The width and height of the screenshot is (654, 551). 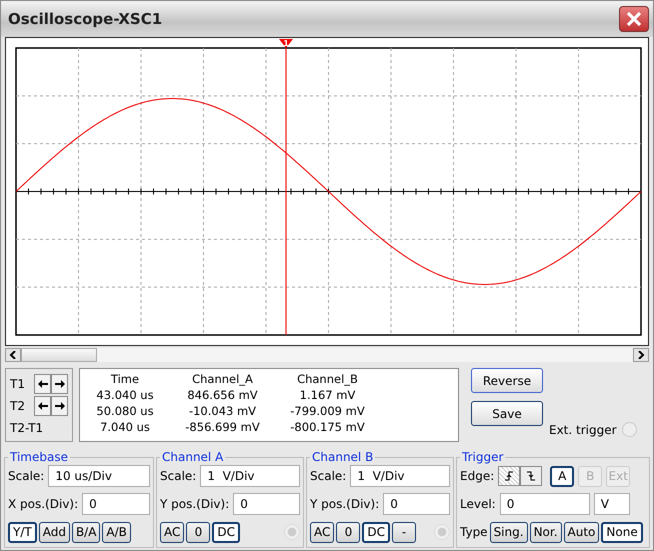 What do you see at coordinates (99, 476) in the screenshot?
I see `scale-field: 10 us/Div` at bounding box center [99, 476].